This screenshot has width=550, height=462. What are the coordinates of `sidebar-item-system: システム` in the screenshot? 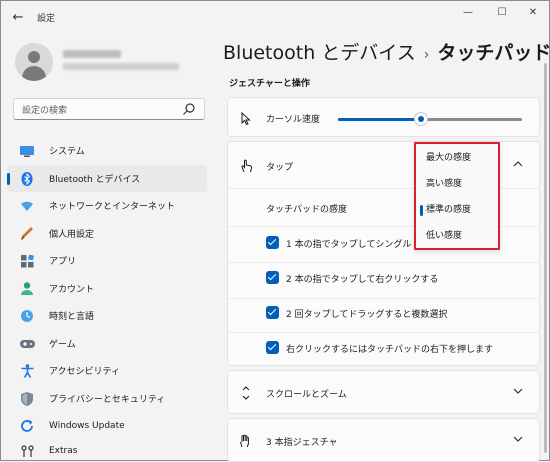 It's located at (107, 151).